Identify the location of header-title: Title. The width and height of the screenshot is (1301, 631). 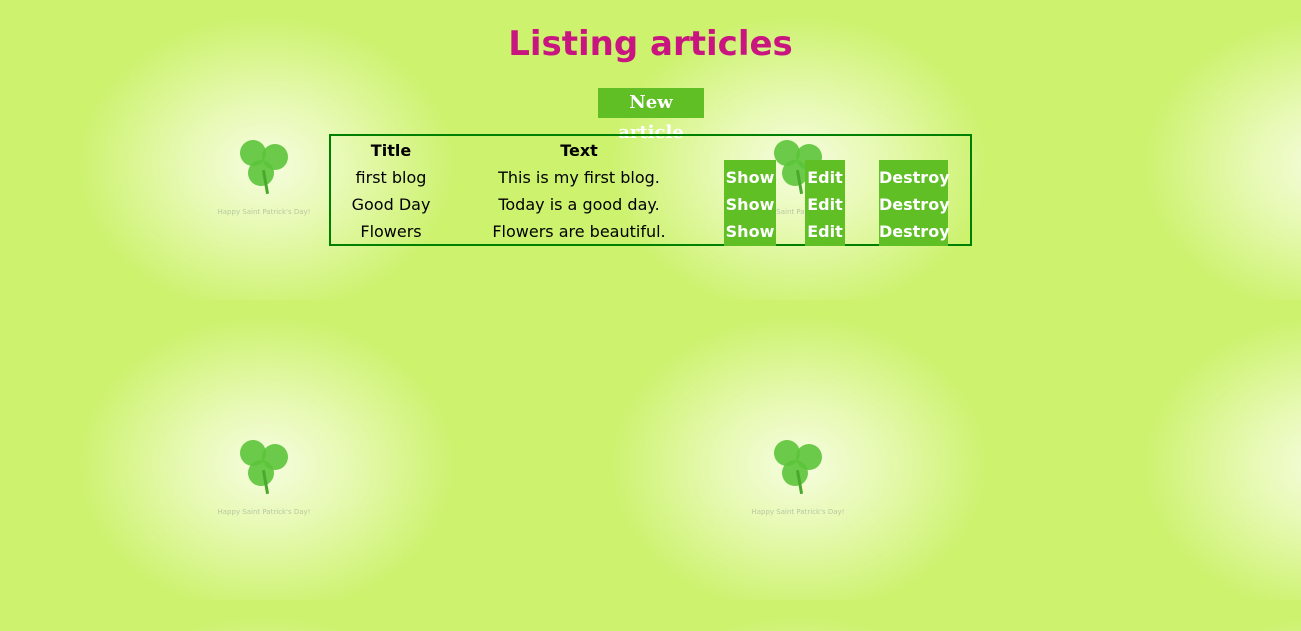
(391, 150).